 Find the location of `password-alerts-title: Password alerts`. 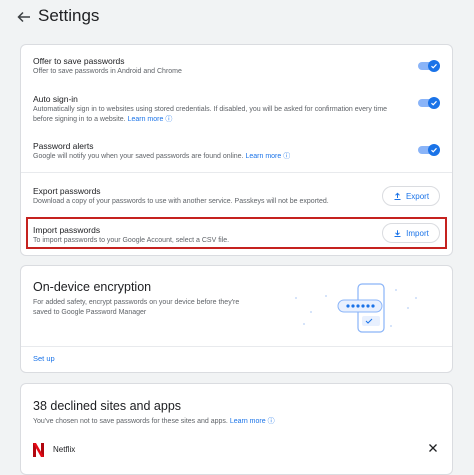

password-alerts-title: Password alerts is located at coordinates (63, 146).